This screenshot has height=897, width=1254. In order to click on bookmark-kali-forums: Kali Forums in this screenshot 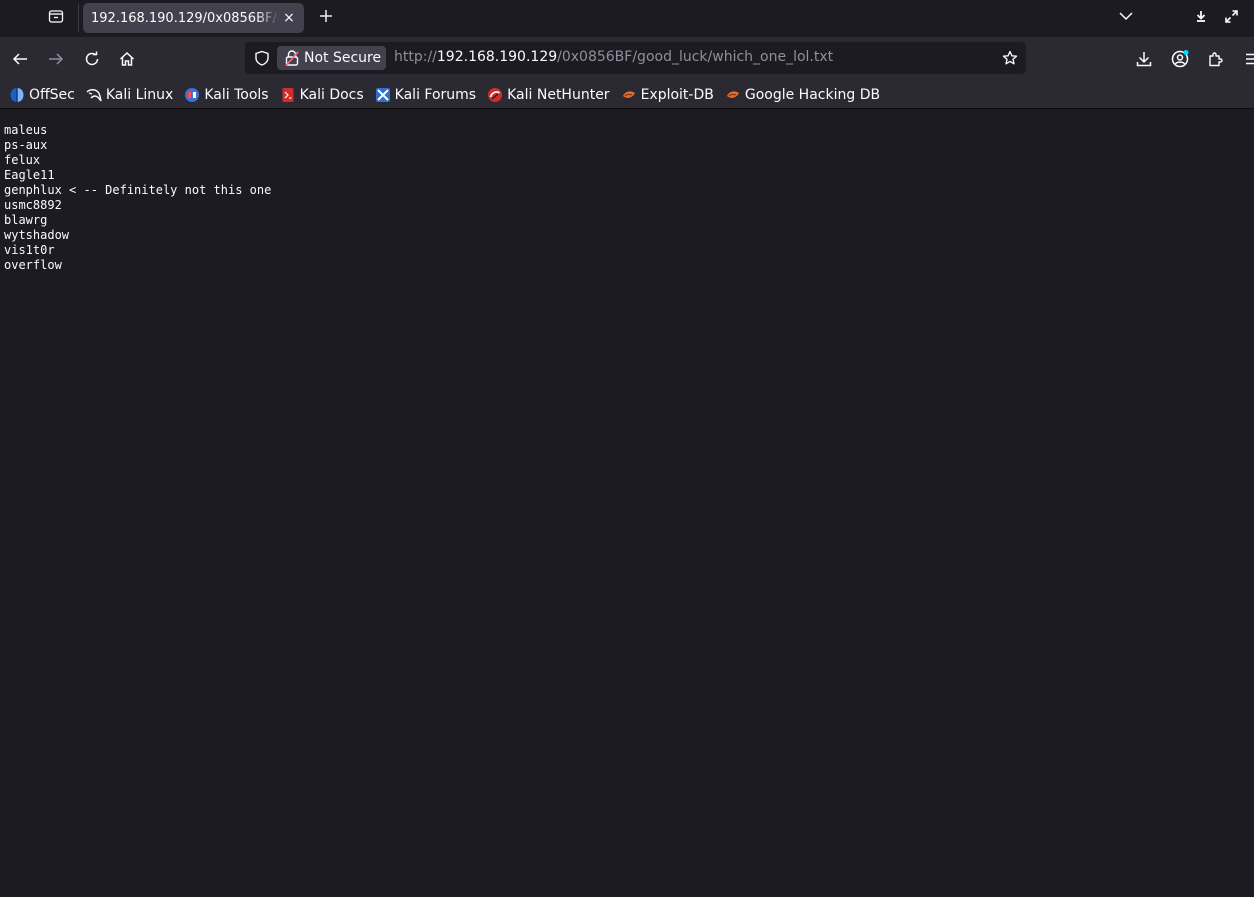, I will do `click(426, 95)`.